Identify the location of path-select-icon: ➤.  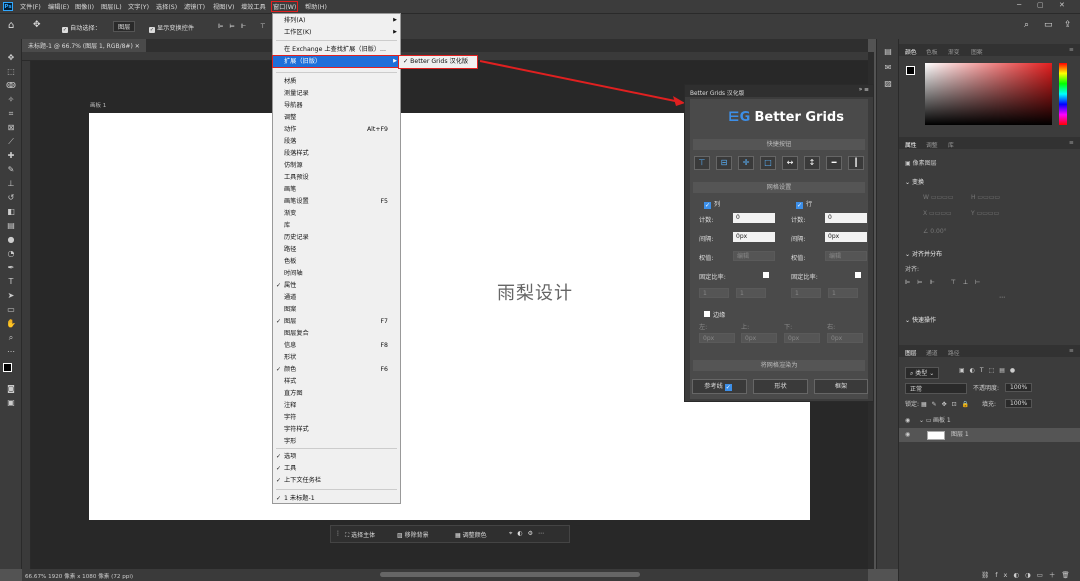
(11, 296).